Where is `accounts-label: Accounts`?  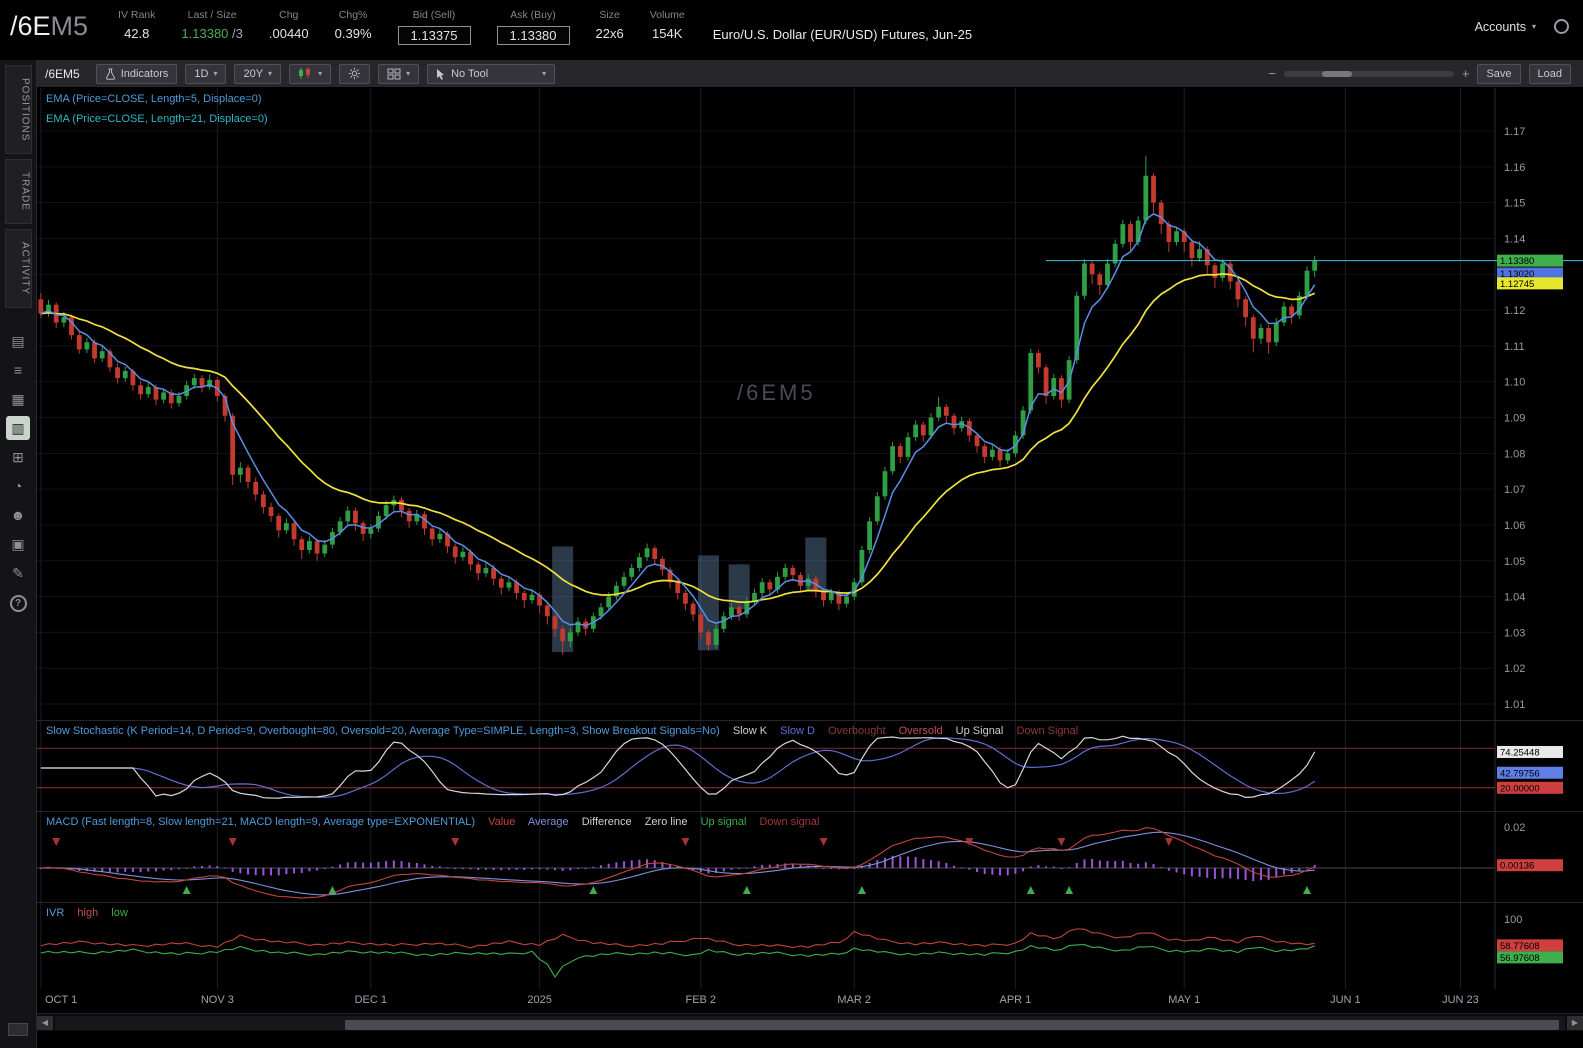 accounts-label: Accounts is located at coordinates (1500, 26).